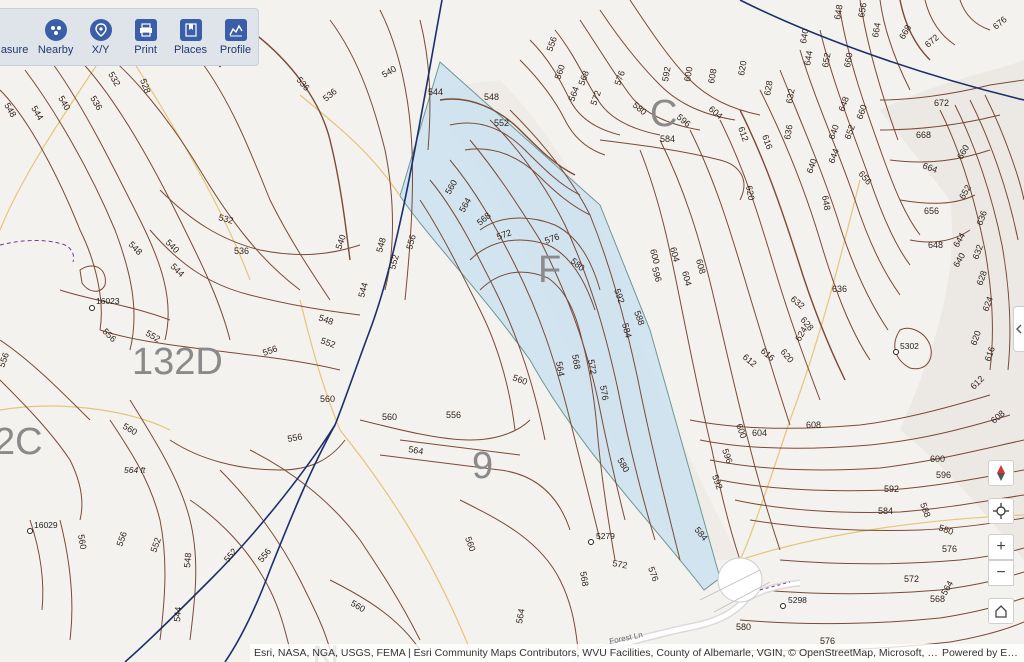 The image size is (1024, 662). Describe the element at coordinates (941, 103) in the screenshot. I see `contour-label: 672` at that location.